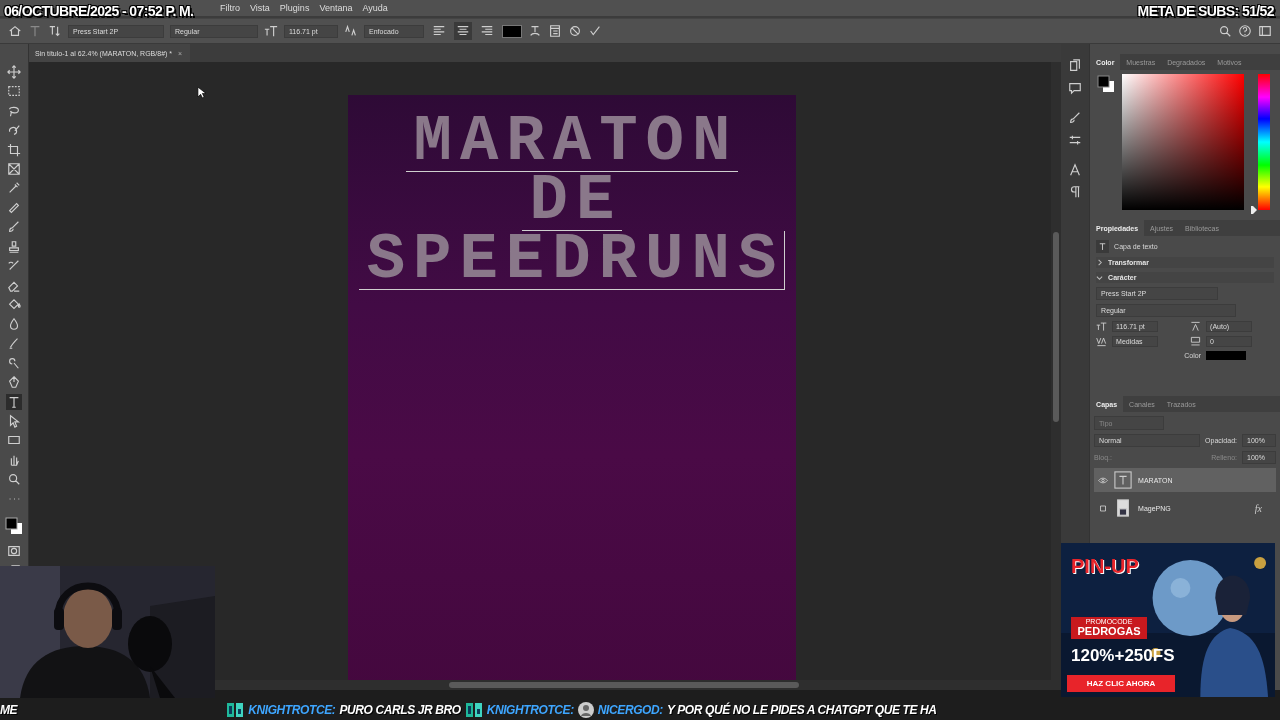  I want to click on antialias-icon, so click(351, 31).